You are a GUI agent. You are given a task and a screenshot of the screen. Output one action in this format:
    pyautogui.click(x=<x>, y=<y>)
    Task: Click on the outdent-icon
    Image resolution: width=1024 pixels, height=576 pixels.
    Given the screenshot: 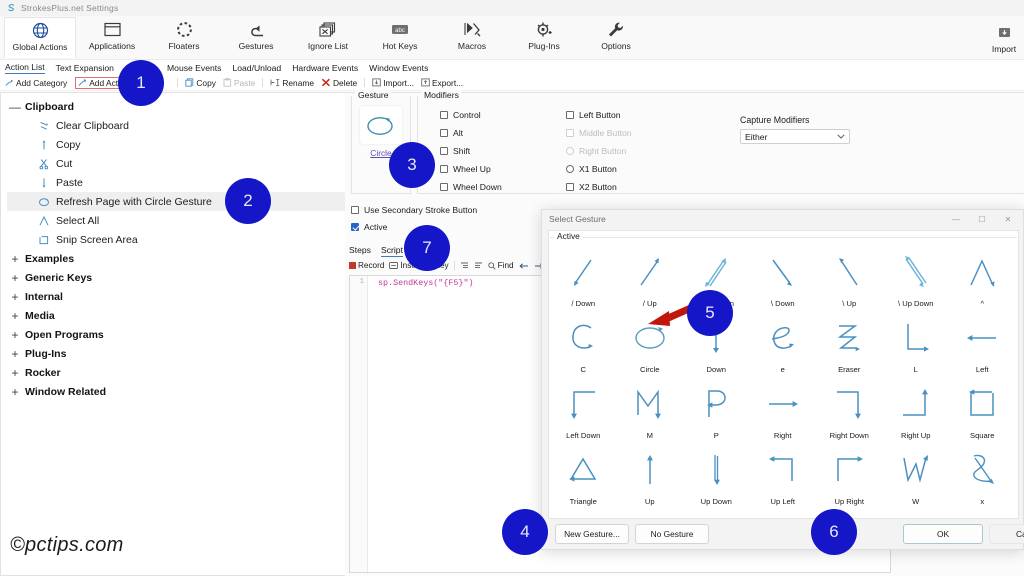 What is the action you would take?
    pyautogui.click(x=478, y=266)
    